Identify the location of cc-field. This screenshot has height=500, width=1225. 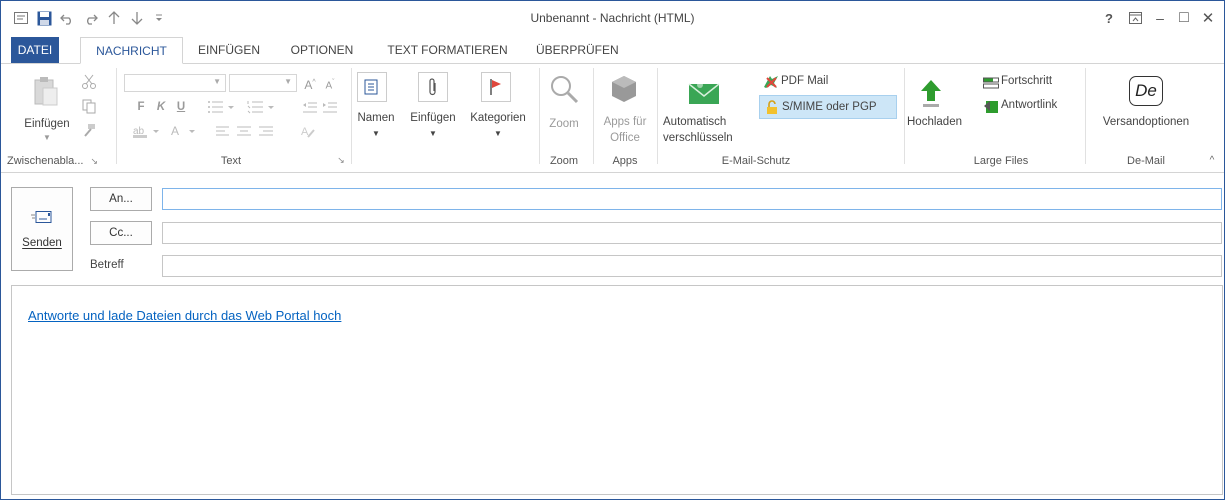
(692, 233).